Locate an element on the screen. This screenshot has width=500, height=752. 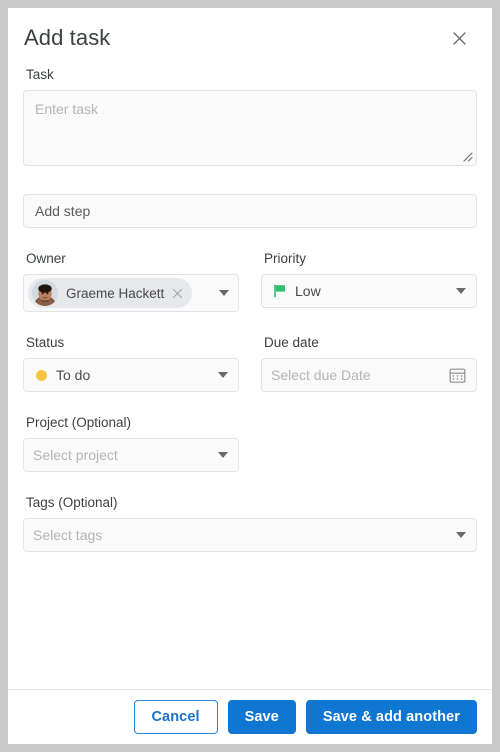
page-title: Add task is located at coordinates (67, 37).